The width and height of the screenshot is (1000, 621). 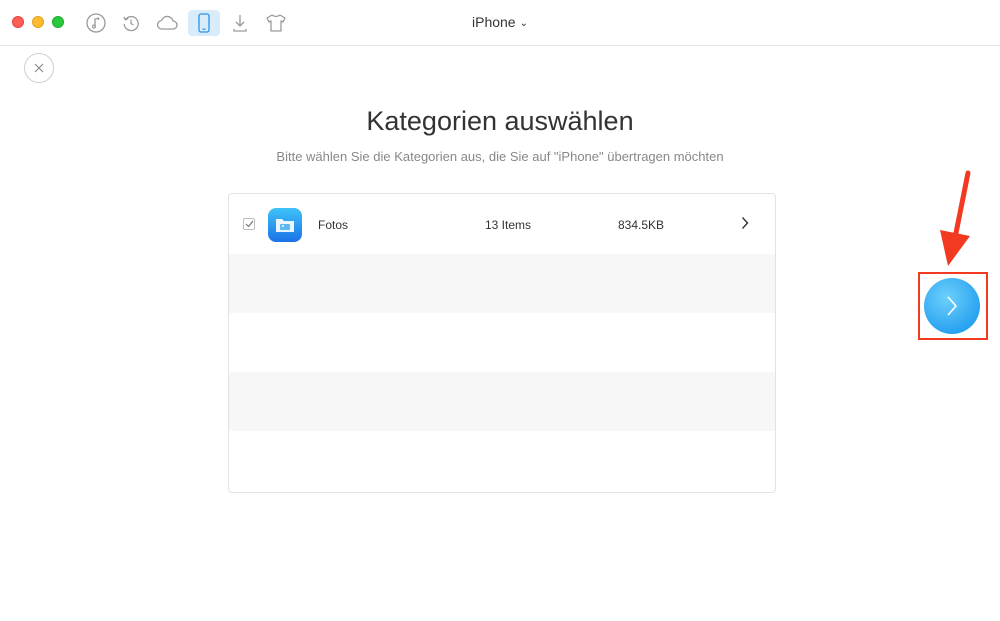 I want to click on checkmark-icon, so click(x=249, y=224).